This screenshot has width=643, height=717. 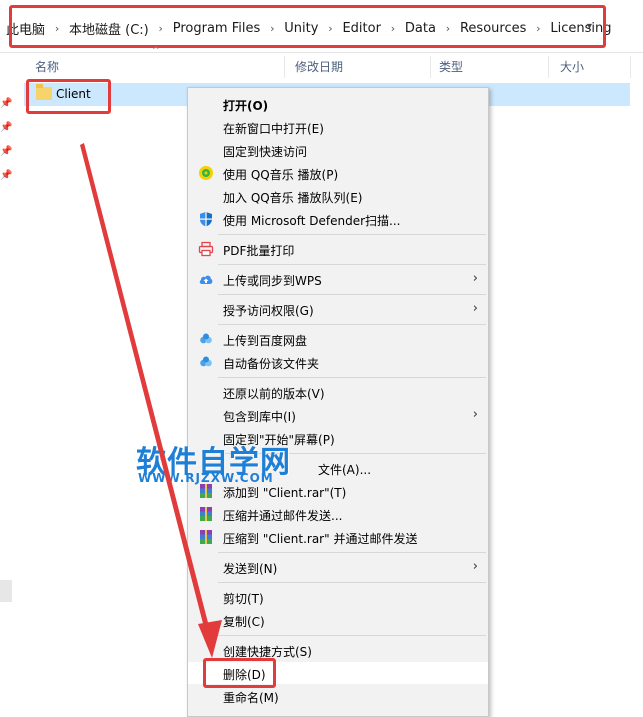 What do you see at coordinates (338, 567) in the screenshot?
I see `menu-send-to: 发送到(N) ›` at bounding box center [338, 567].